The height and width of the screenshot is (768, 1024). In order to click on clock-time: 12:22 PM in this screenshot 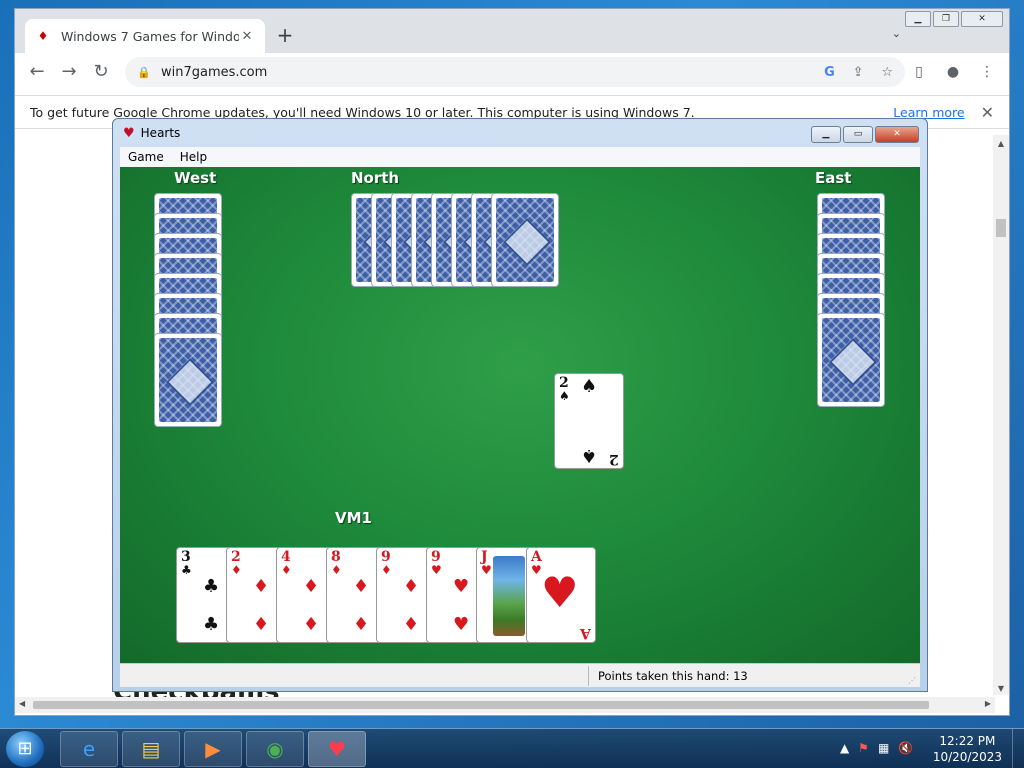, I will do `click(967, 741)`.